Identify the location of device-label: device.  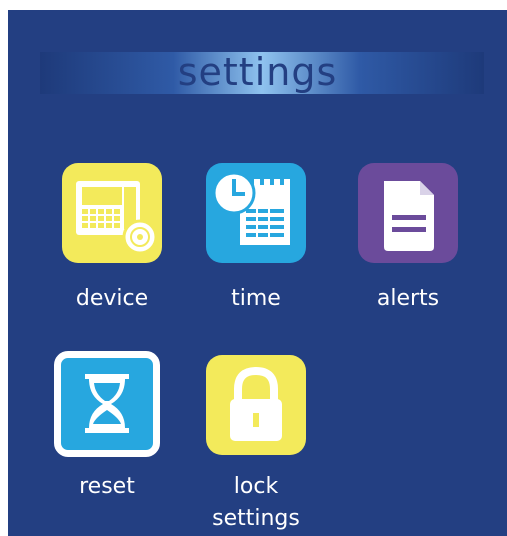
(112, 298).